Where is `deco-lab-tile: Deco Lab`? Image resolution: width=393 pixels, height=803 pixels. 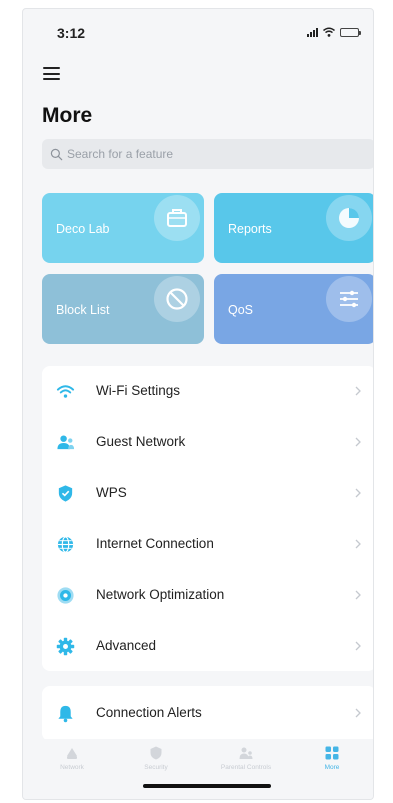 deco-lab-tile: Deco Lab is located at coordinates (123, 228).